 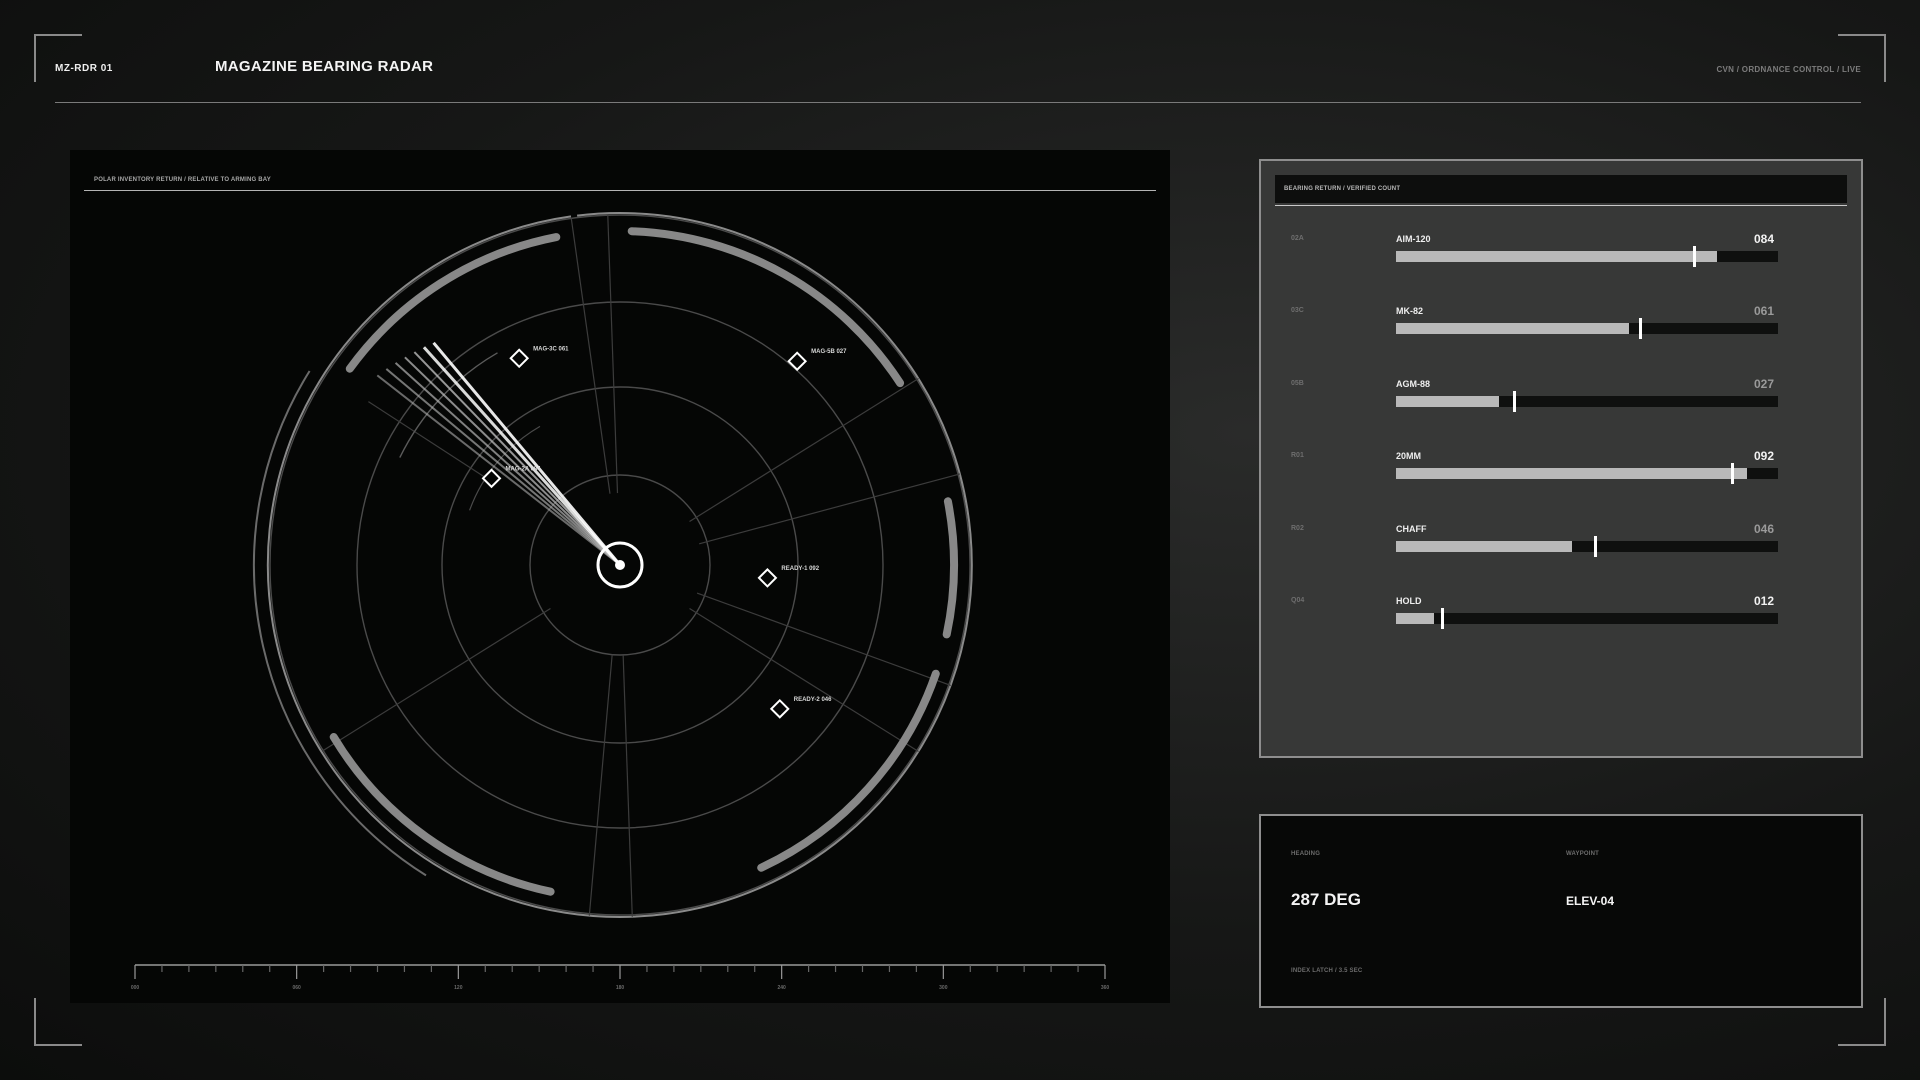 What do you see at coordinates (296, 988) in the screenshot?
I see `bearing-scale-label: 060` at bounding box center [296, 988].